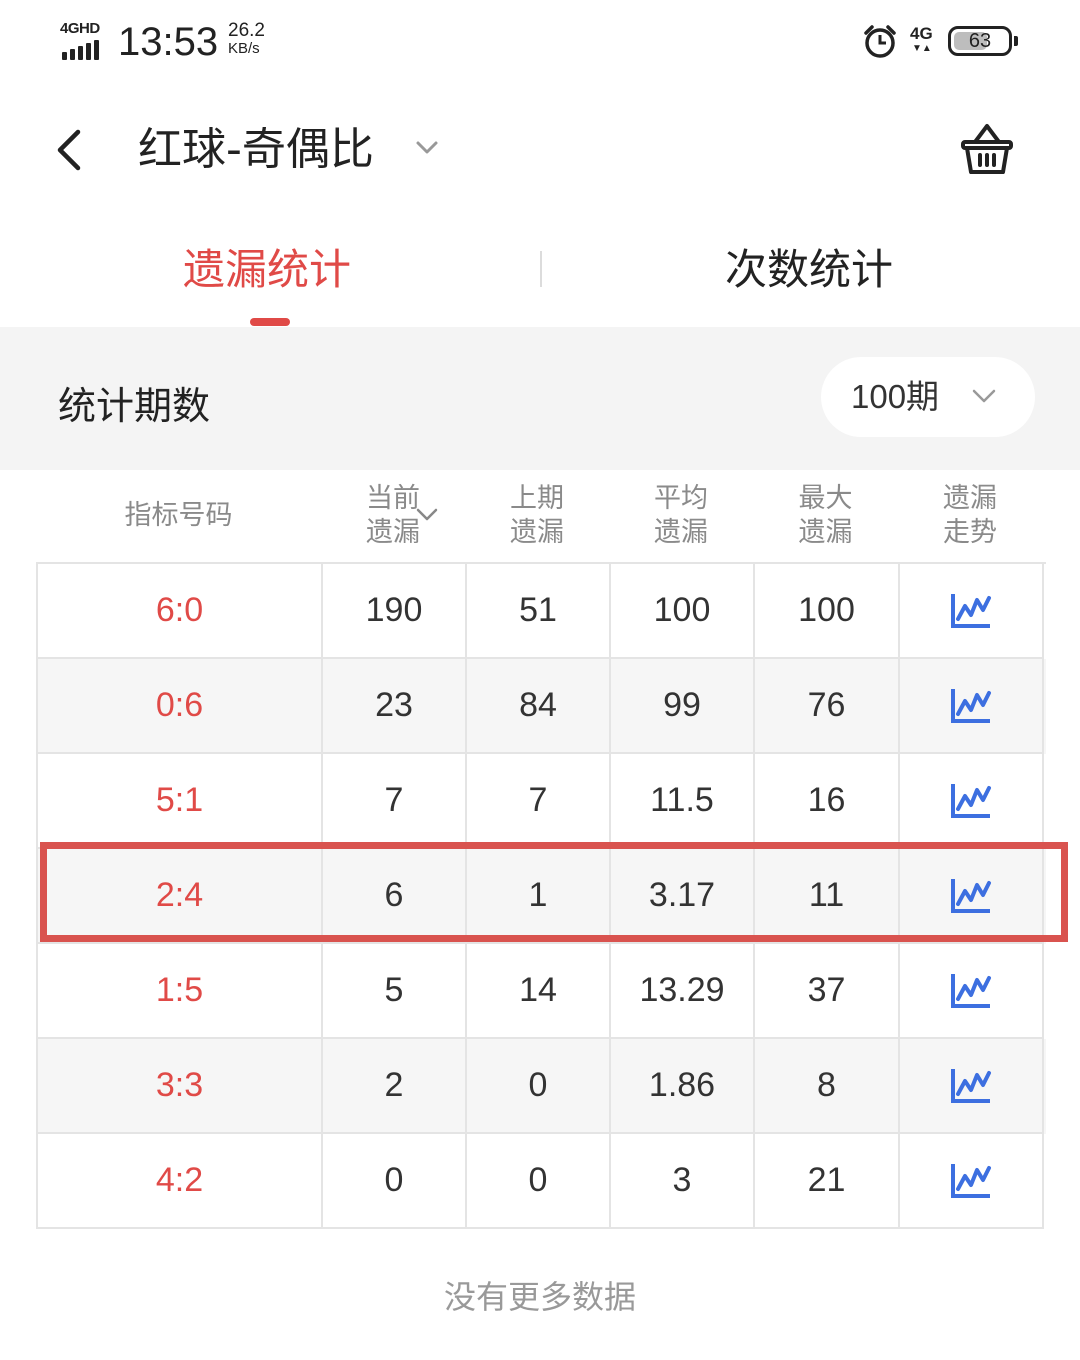 The height and width of the screenshot is (1360, 1080). Describe the element at coordinates (134, 406) in the screenshot. I see `period-label: 统计期数` at that location.